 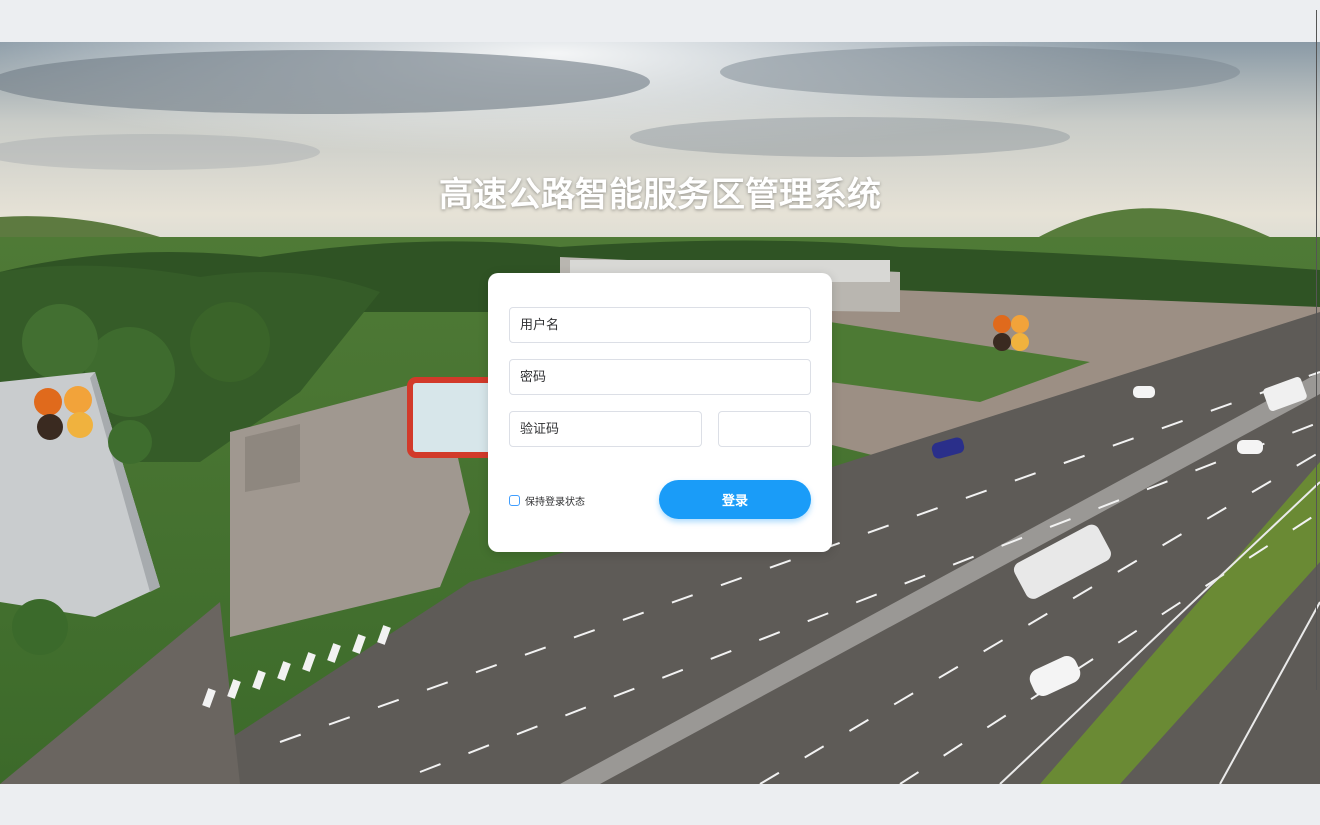 I want to click on window-edge-divider, so click(x=1316, y=350).